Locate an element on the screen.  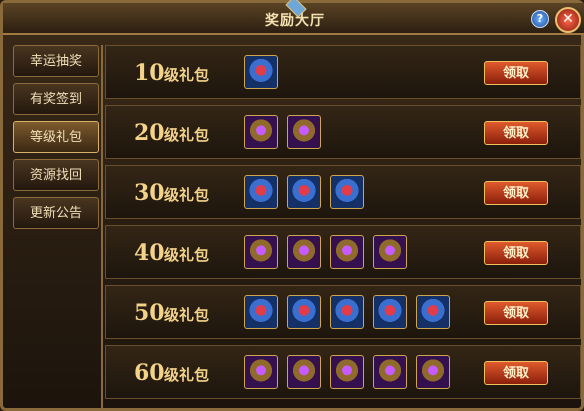
package-level: 60 is located at coordinates (149, 373).